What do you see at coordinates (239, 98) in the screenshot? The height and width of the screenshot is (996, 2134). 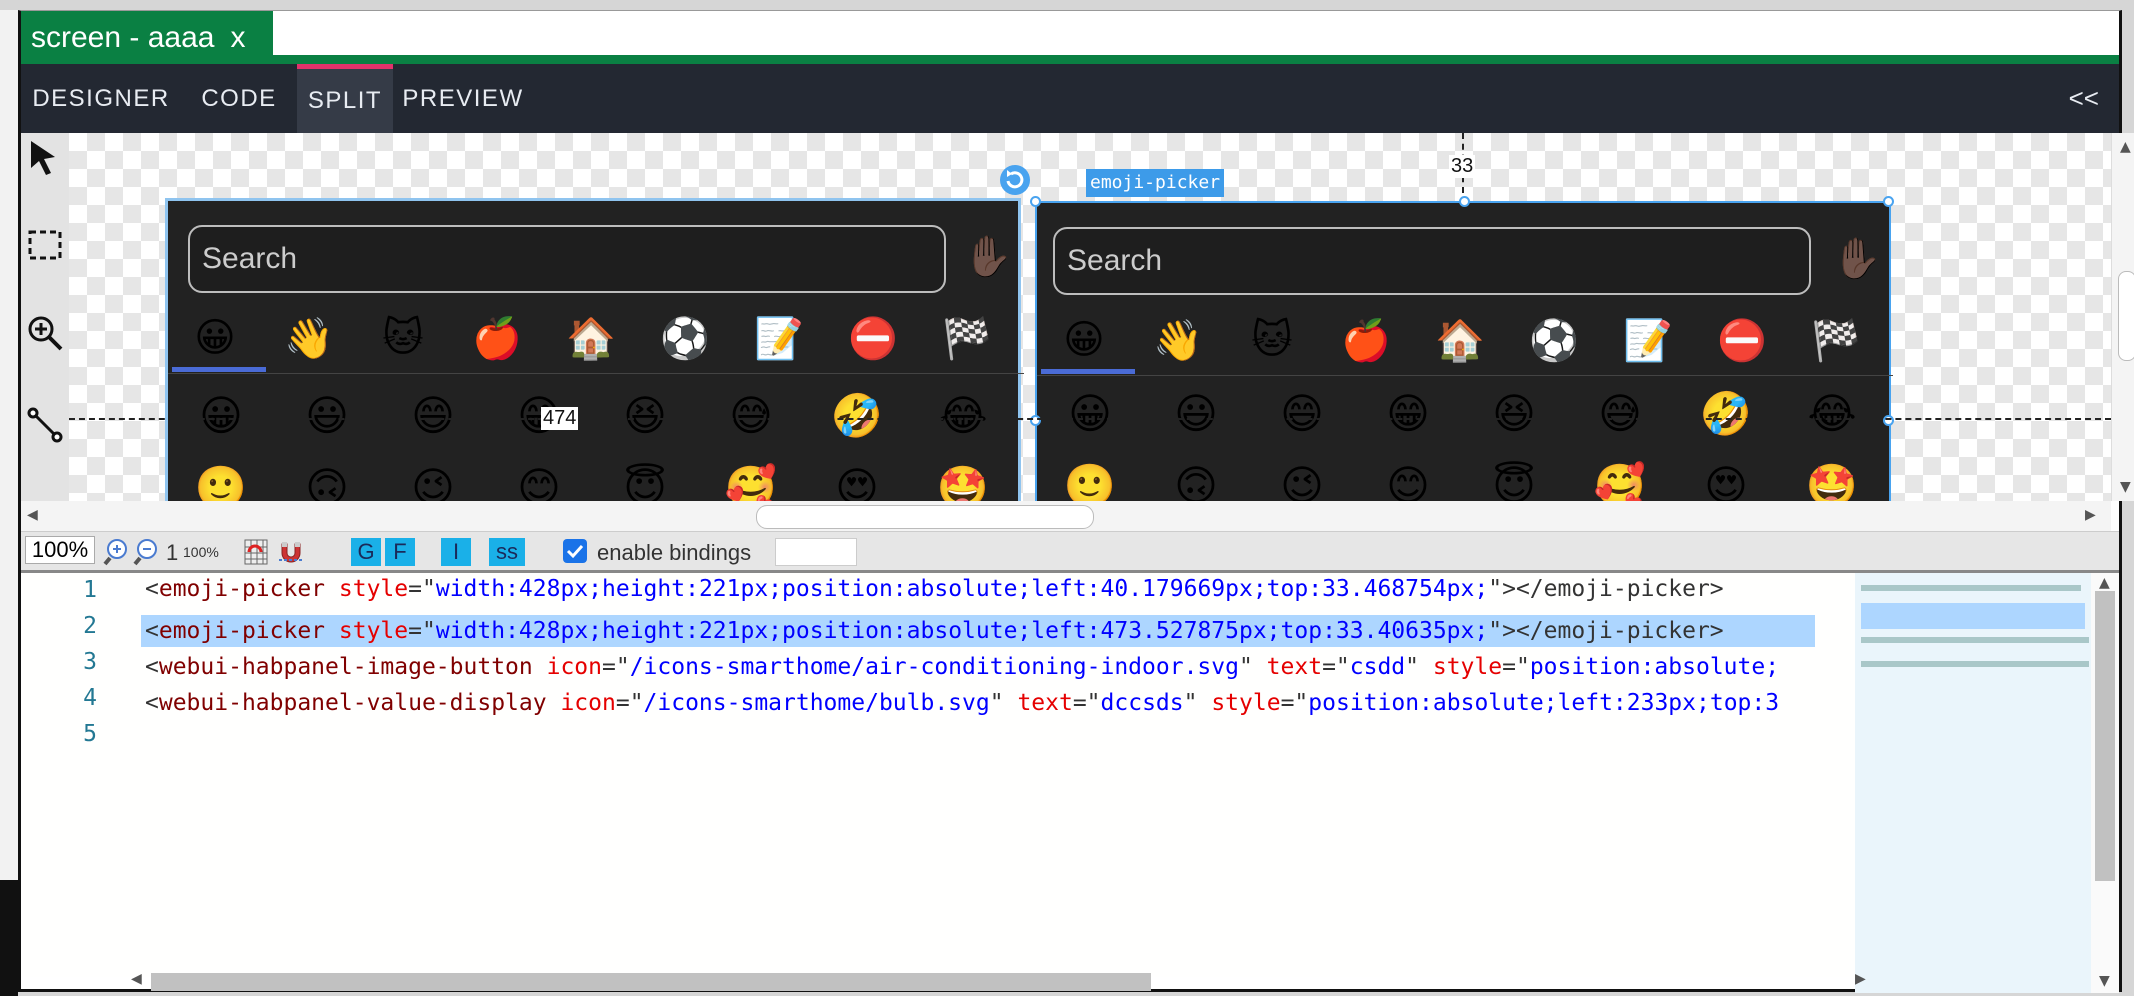 I see `tab-code: CODE` at bounding box center [239, 98].